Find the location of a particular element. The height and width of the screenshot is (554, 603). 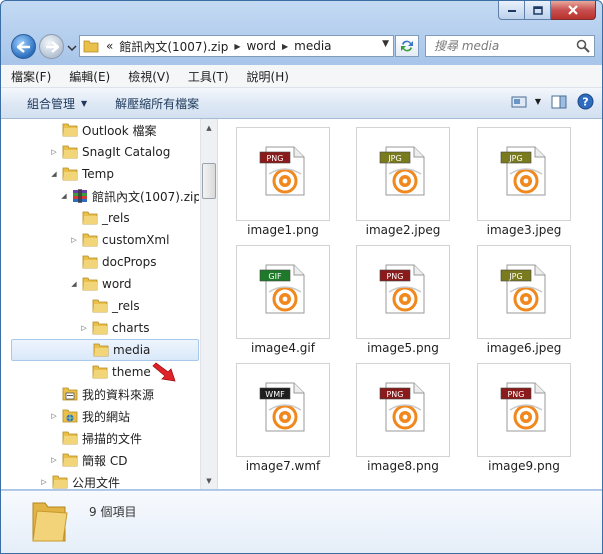

nav-scrollbar: ▲ ▼ is located at coordinates (208, 304).